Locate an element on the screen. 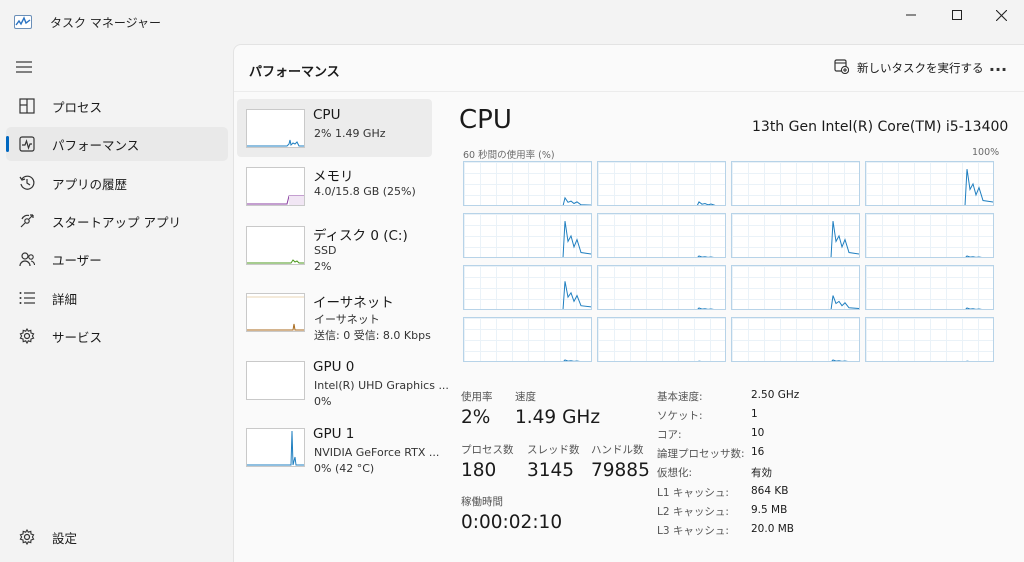 This screenshot has width=1024, height=562. spec-value: 1 is located at coordinates (754, 414).